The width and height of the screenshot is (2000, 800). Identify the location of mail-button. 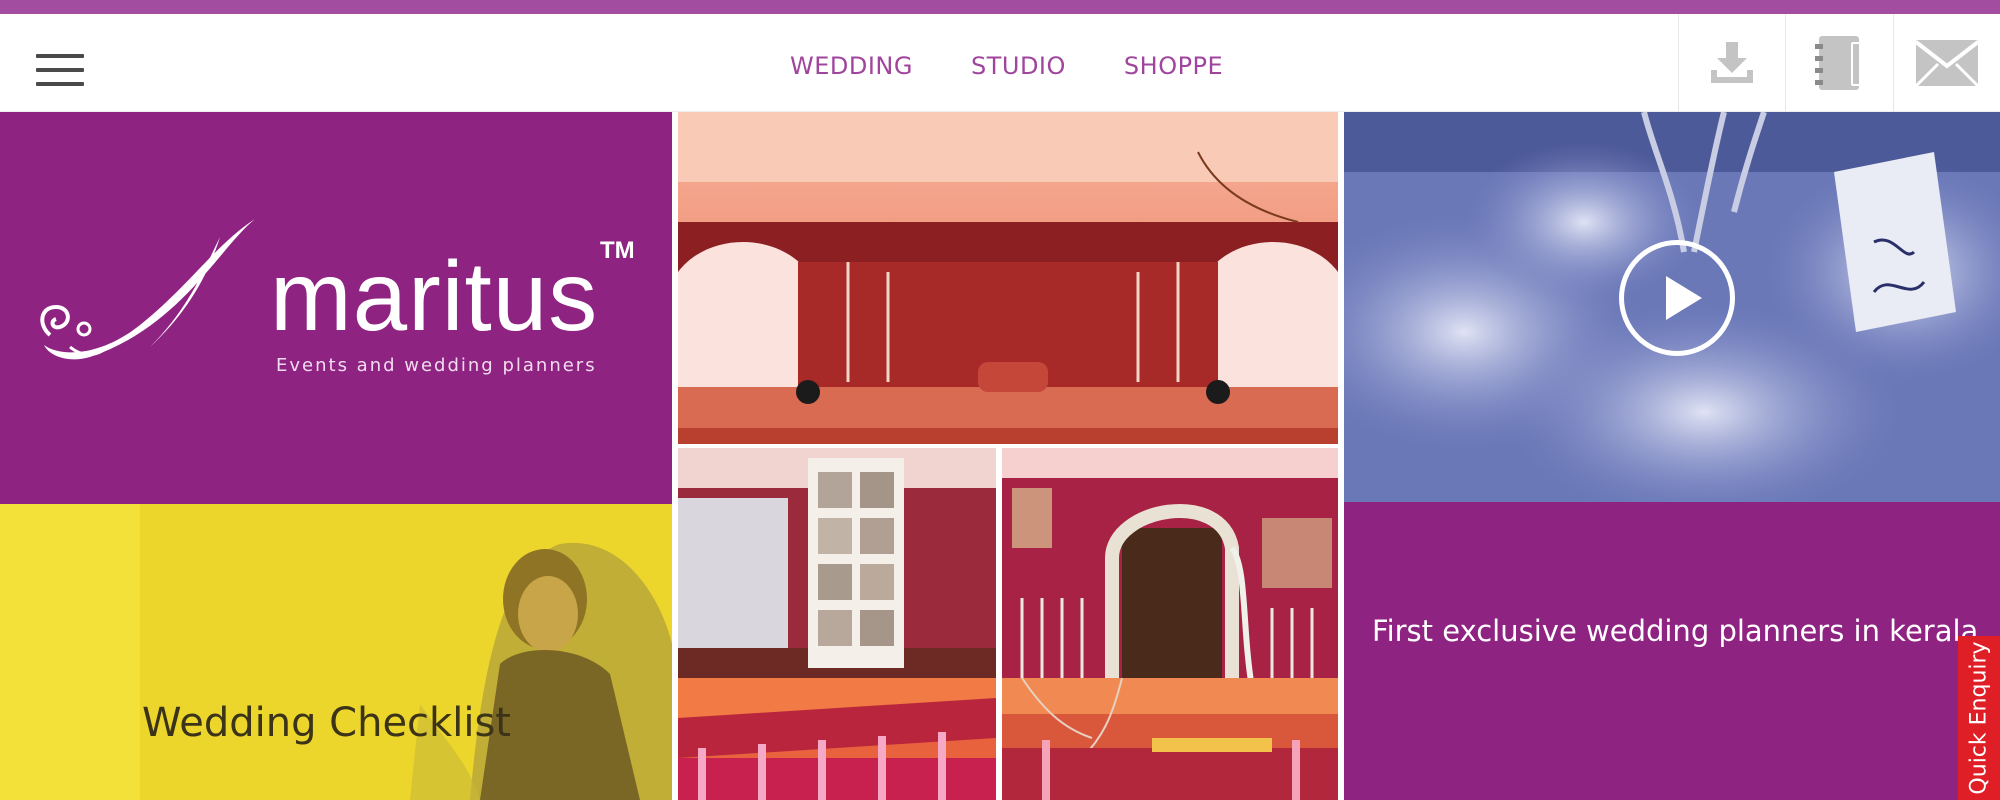
(1946, 63).